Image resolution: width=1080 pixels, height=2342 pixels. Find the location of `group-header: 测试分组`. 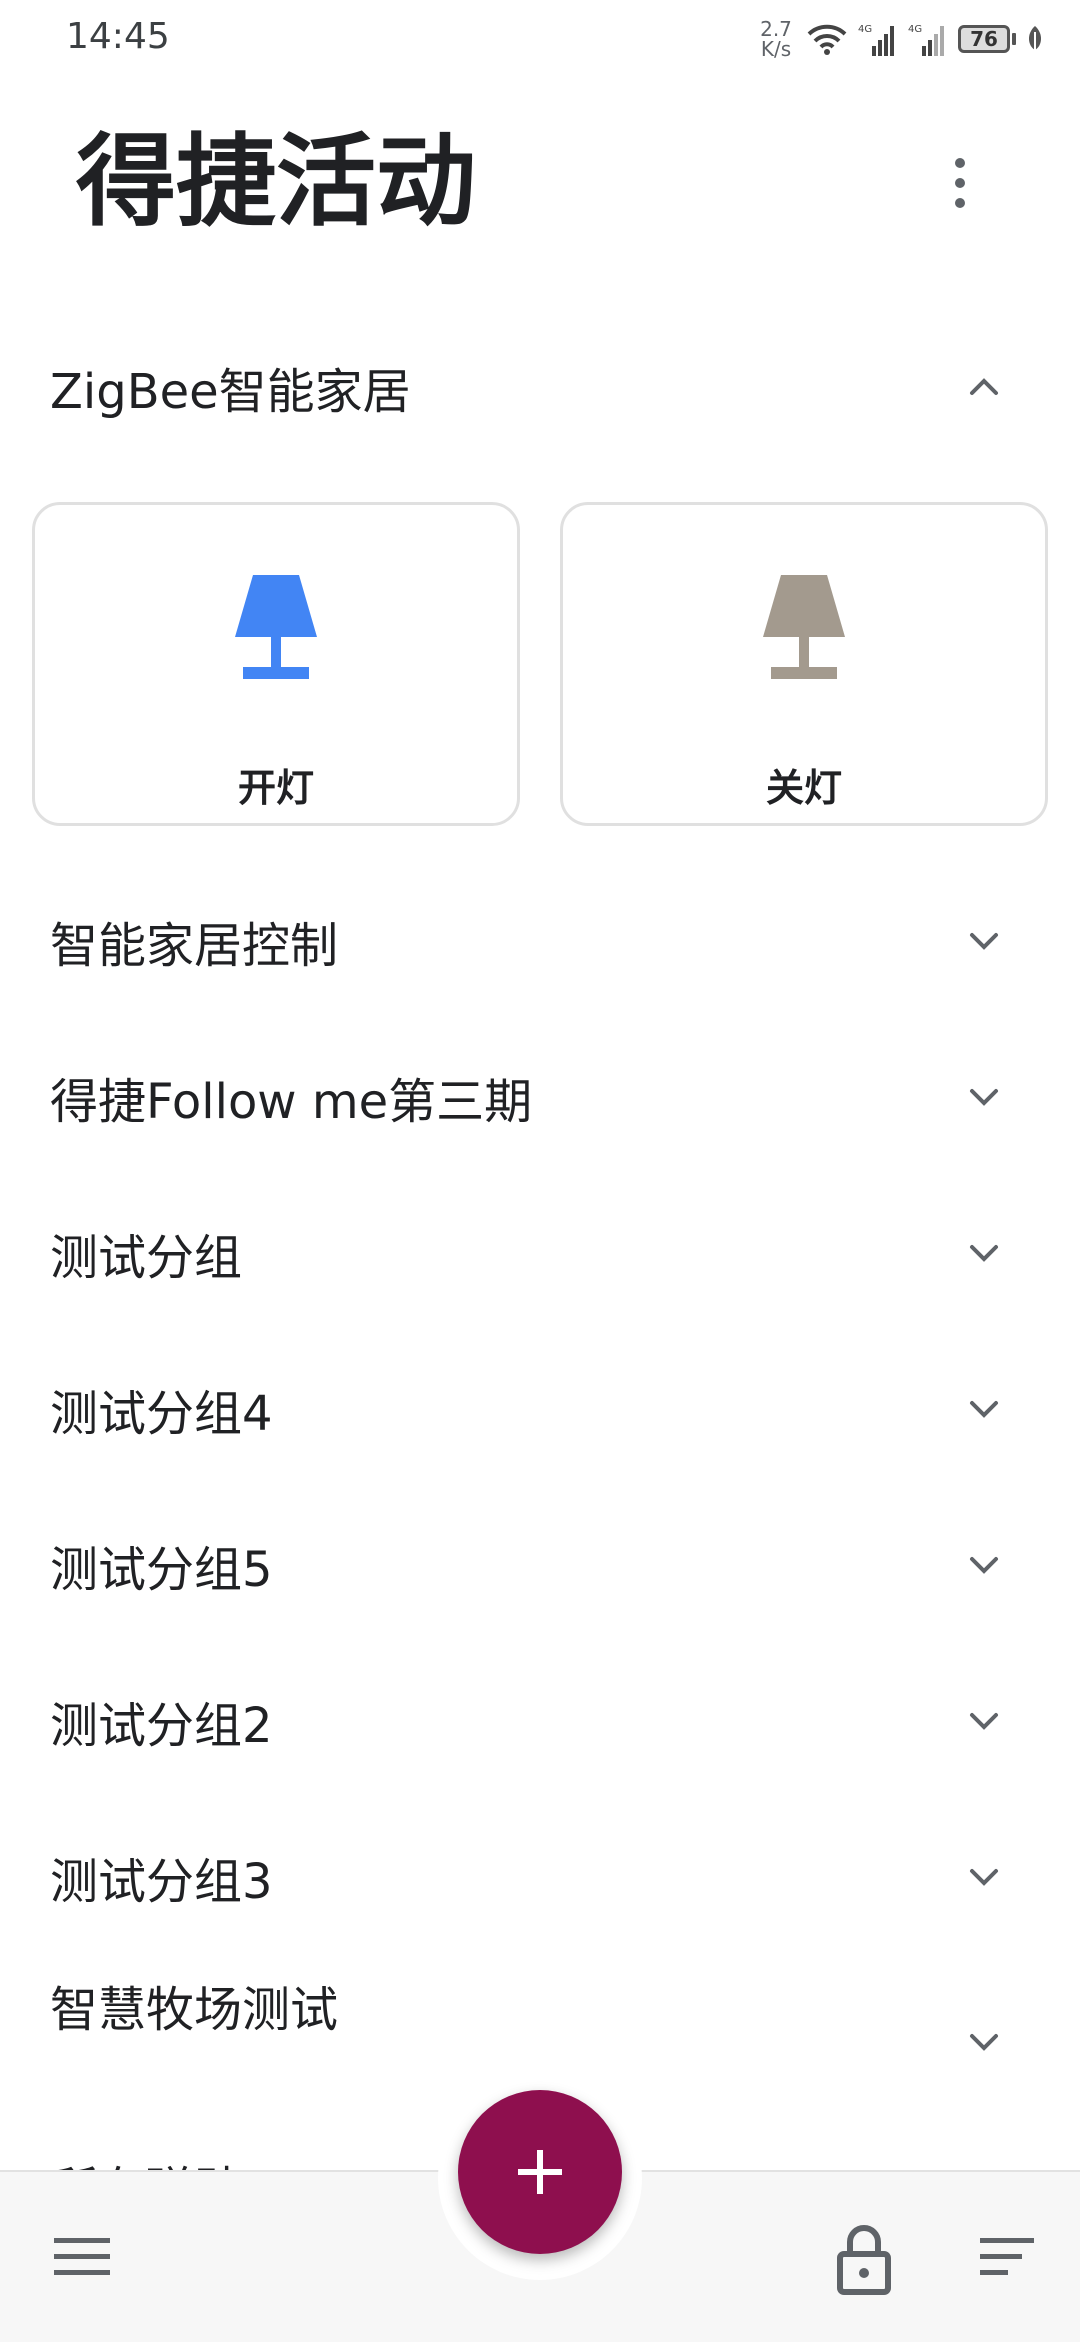

group-header: 测试分组 is located at coordinates (540, 1253).